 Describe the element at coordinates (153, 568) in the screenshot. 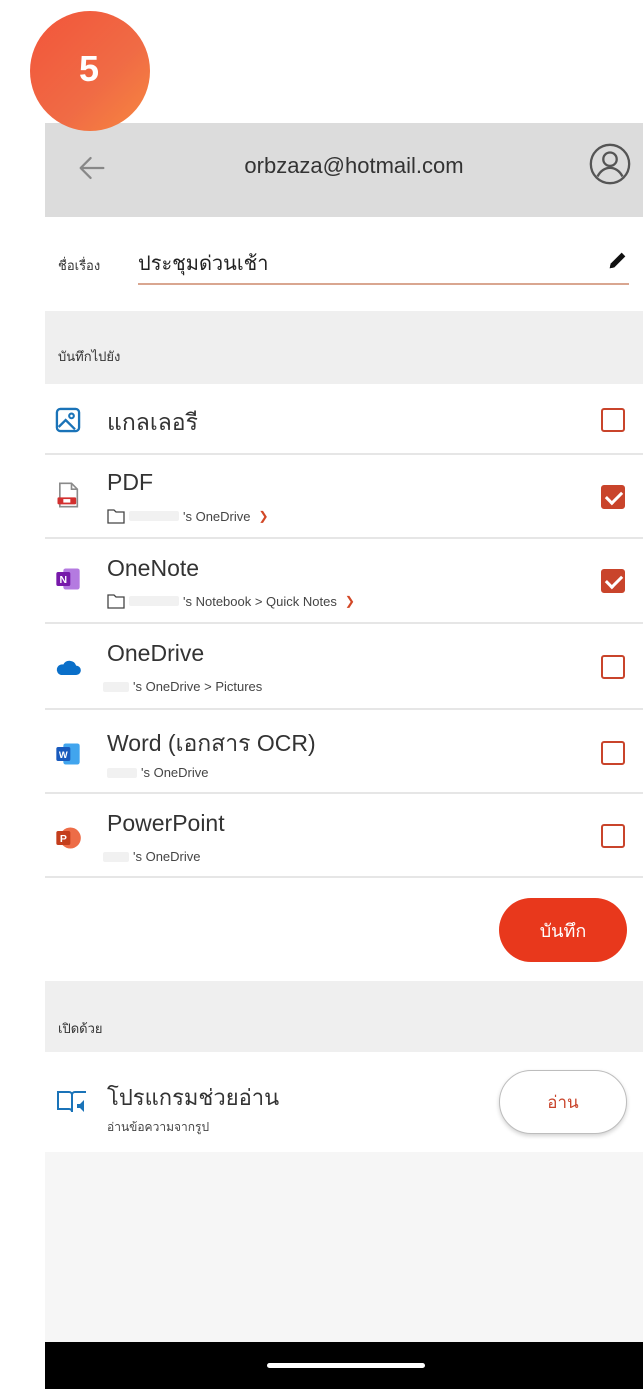

I see `save-target-name: OneNote` at that location.